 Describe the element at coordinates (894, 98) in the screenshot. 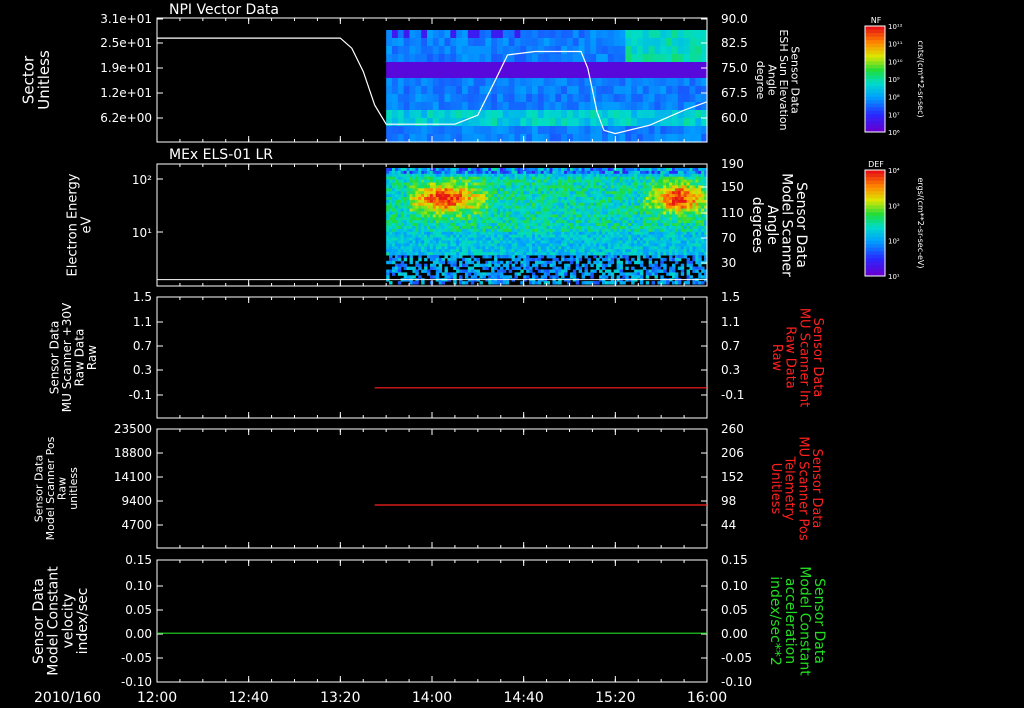

I see `colorbar-1-tick: 10⁸` at that location.